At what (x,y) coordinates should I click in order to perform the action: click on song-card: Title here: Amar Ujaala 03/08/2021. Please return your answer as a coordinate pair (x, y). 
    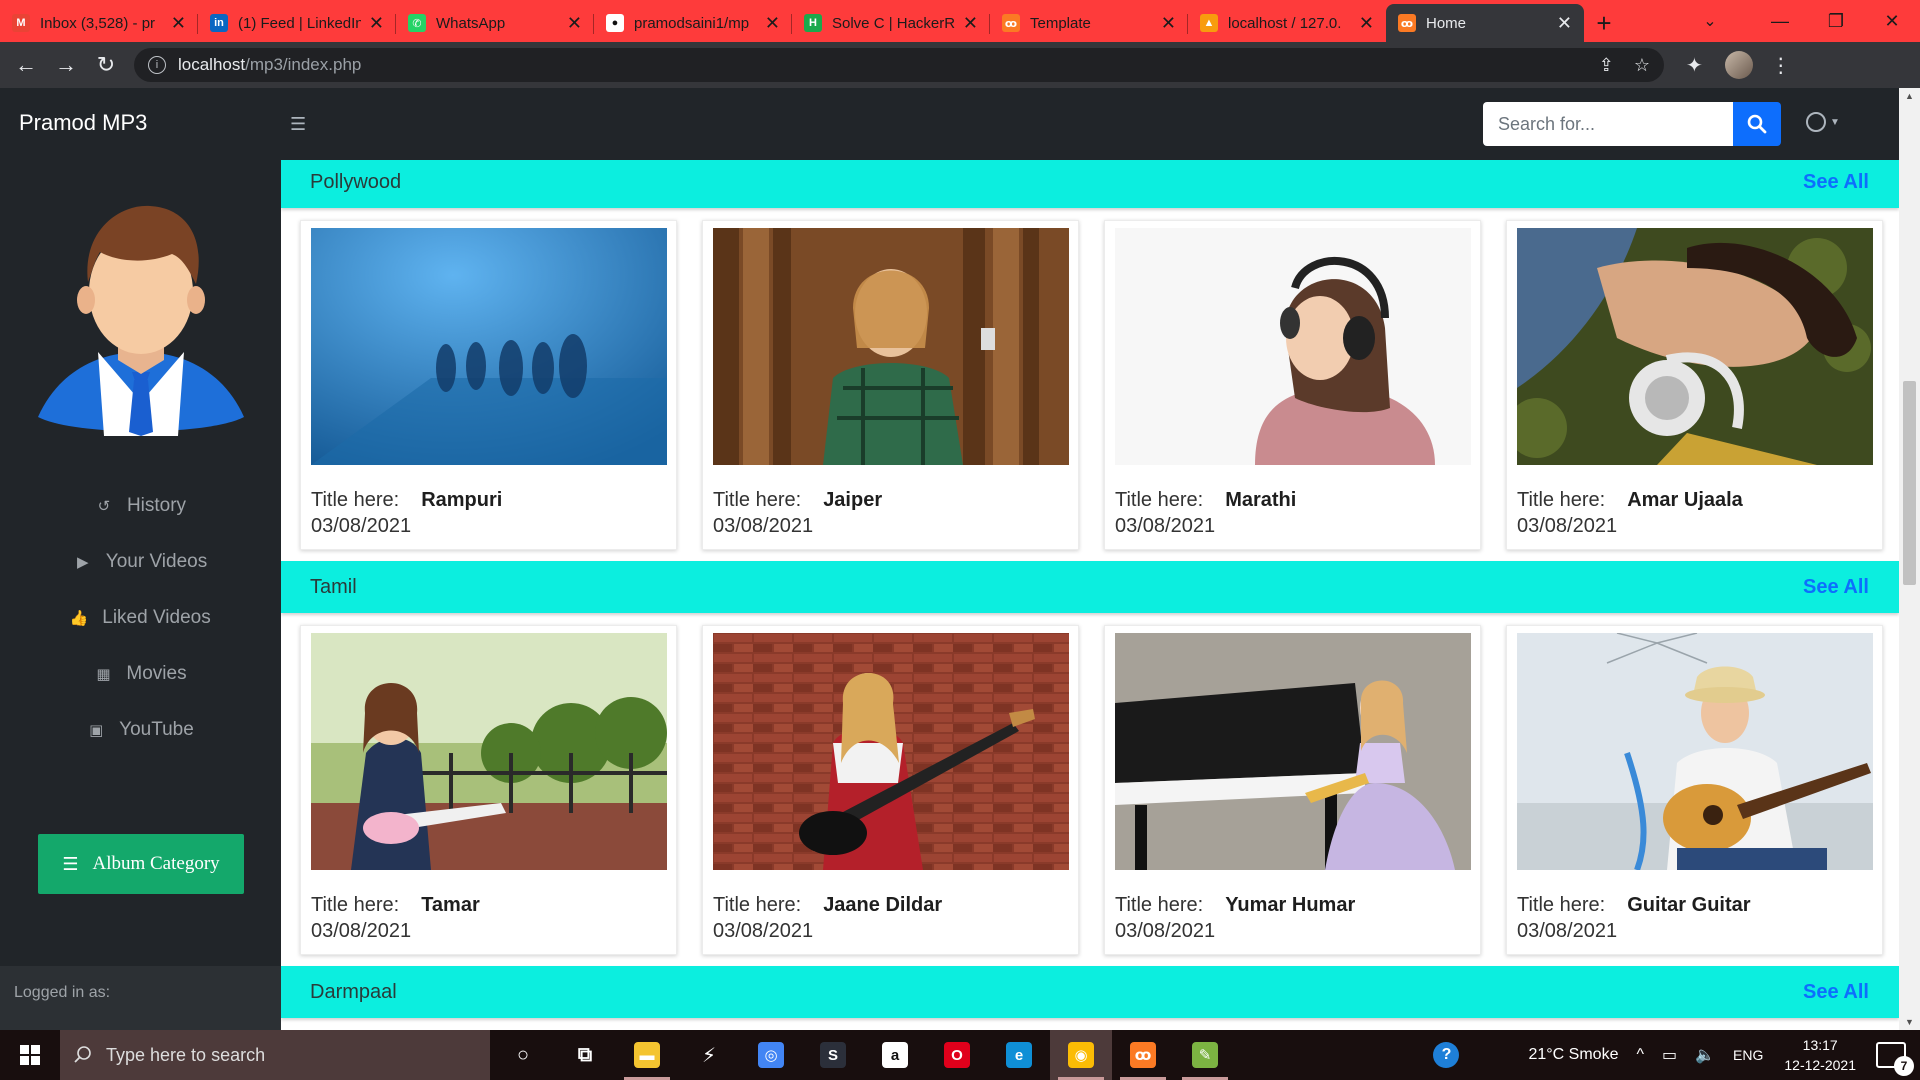
    Looking at the image, I should click on (1694, 385).